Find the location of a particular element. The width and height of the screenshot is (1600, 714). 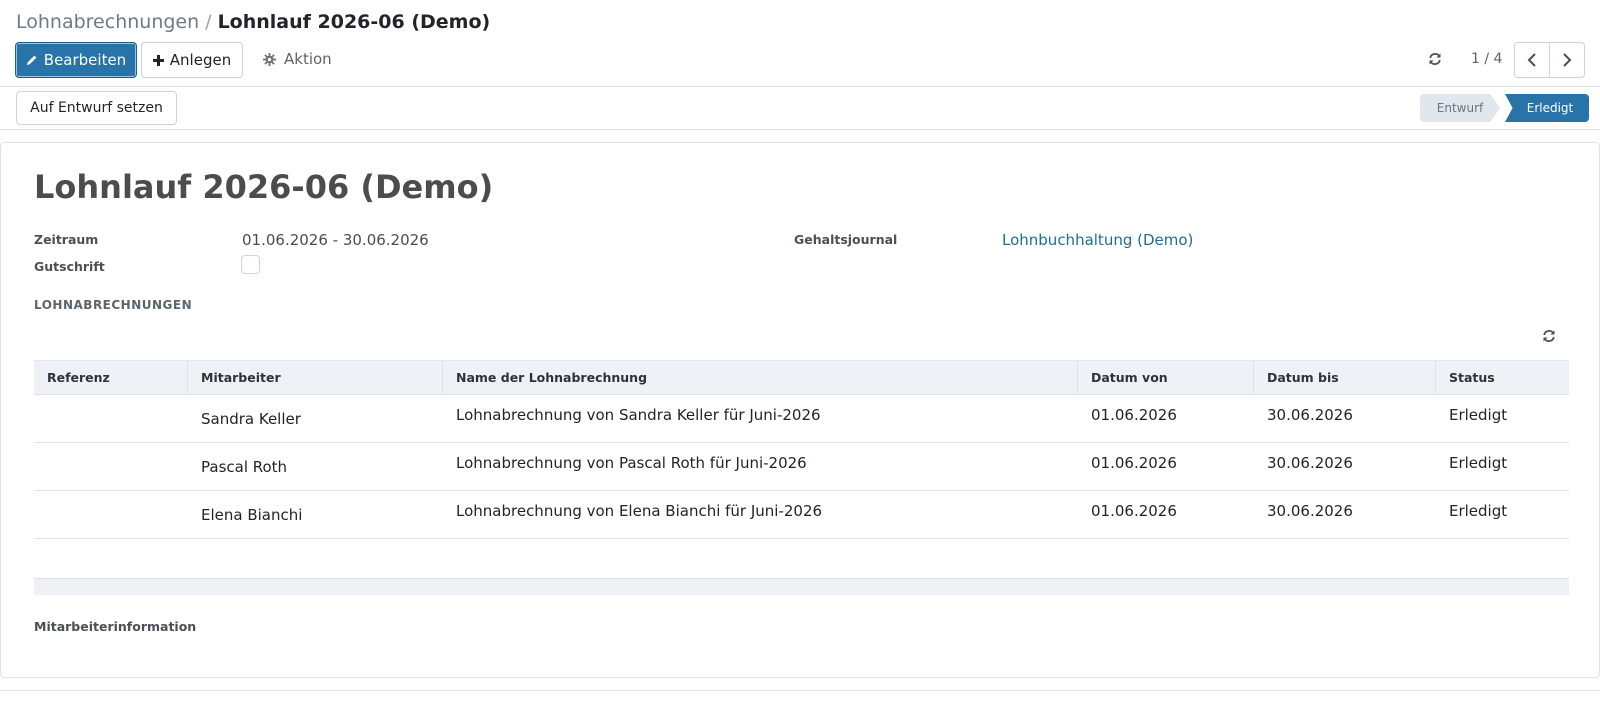

breadcrumb-current: Lohnlauf 2026-06 (Demo) is located at coordinates (354, 22).